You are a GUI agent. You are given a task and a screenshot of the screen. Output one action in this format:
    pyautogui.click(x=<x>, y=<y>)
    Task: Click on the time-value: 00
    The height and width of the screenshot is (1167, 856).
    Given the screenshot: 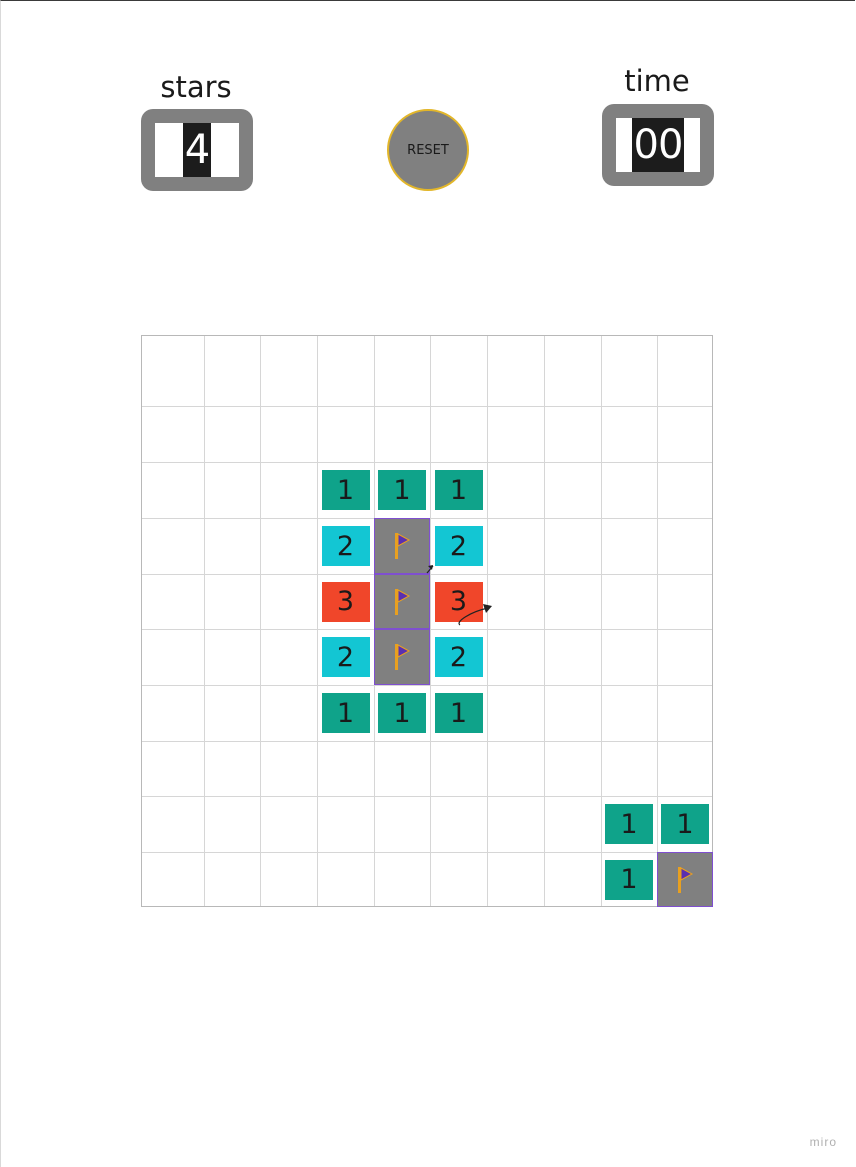 What is the action you would take?
    pyautogui.click(x=658, y=145)
    